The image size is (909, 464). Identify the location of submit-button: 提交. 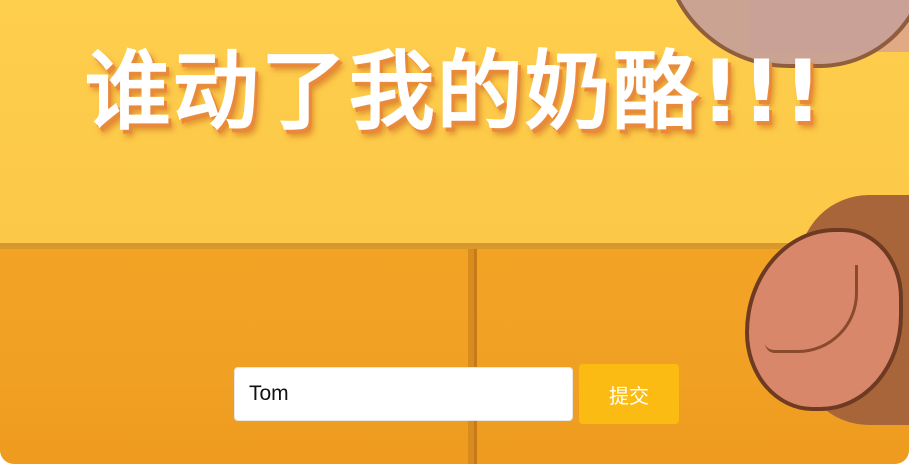
(629, 394).